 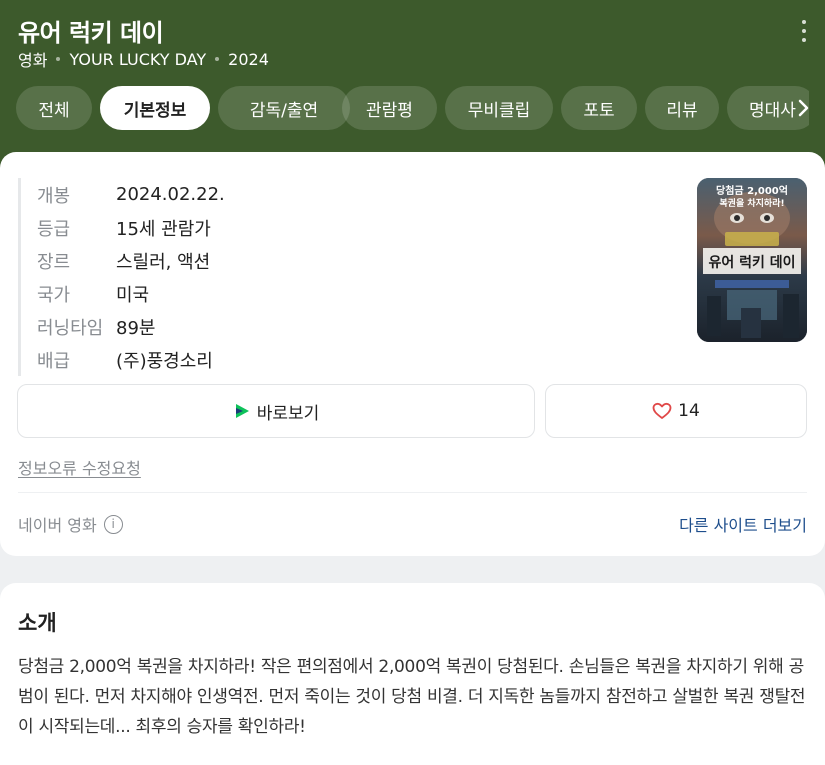 What do you see at coordinates (54, 196) in the screenshot?
I see `info-label: 개봉` at bounding box center [54, 196].